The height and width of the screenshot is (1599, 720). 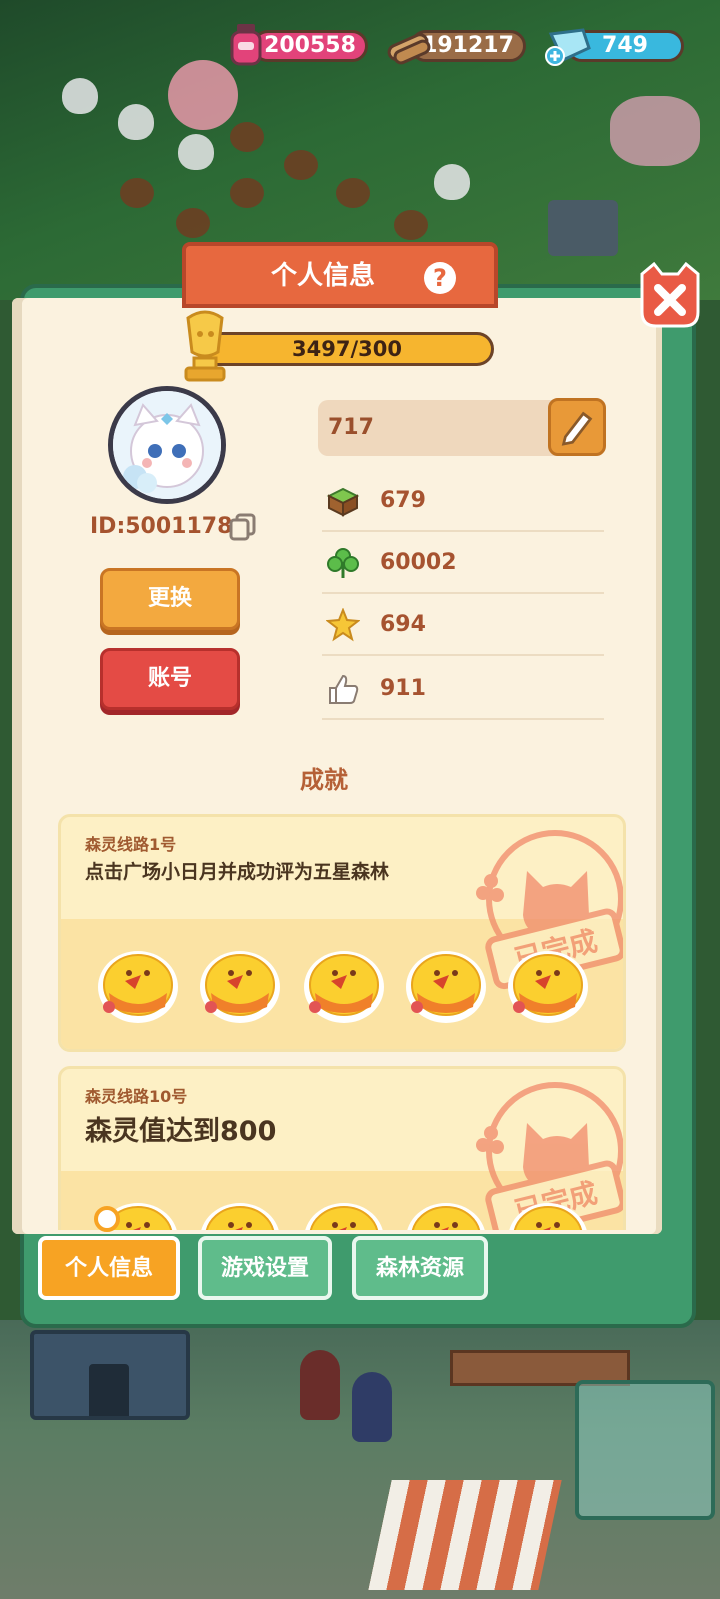 I want to click on tab-game-settings: 游戏设置, so click(x=265, y=1268).